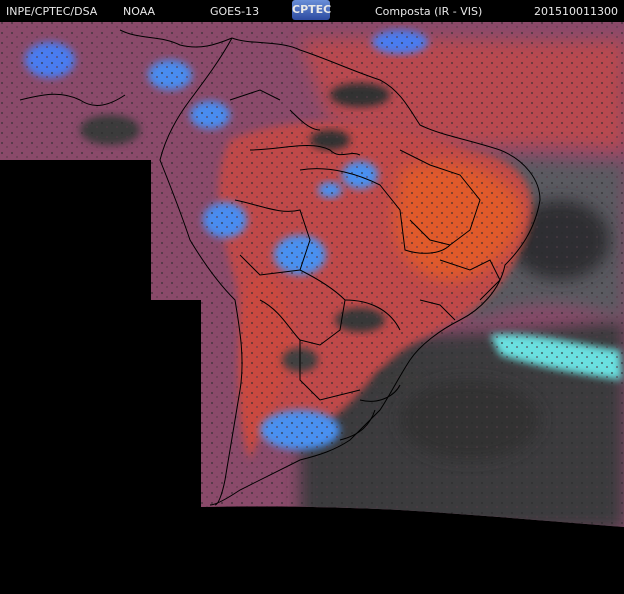 Image resolution: width=624 pixels, height=594 pixels. I want to click on timestamp-label: 201510011300, so click(576, 11).